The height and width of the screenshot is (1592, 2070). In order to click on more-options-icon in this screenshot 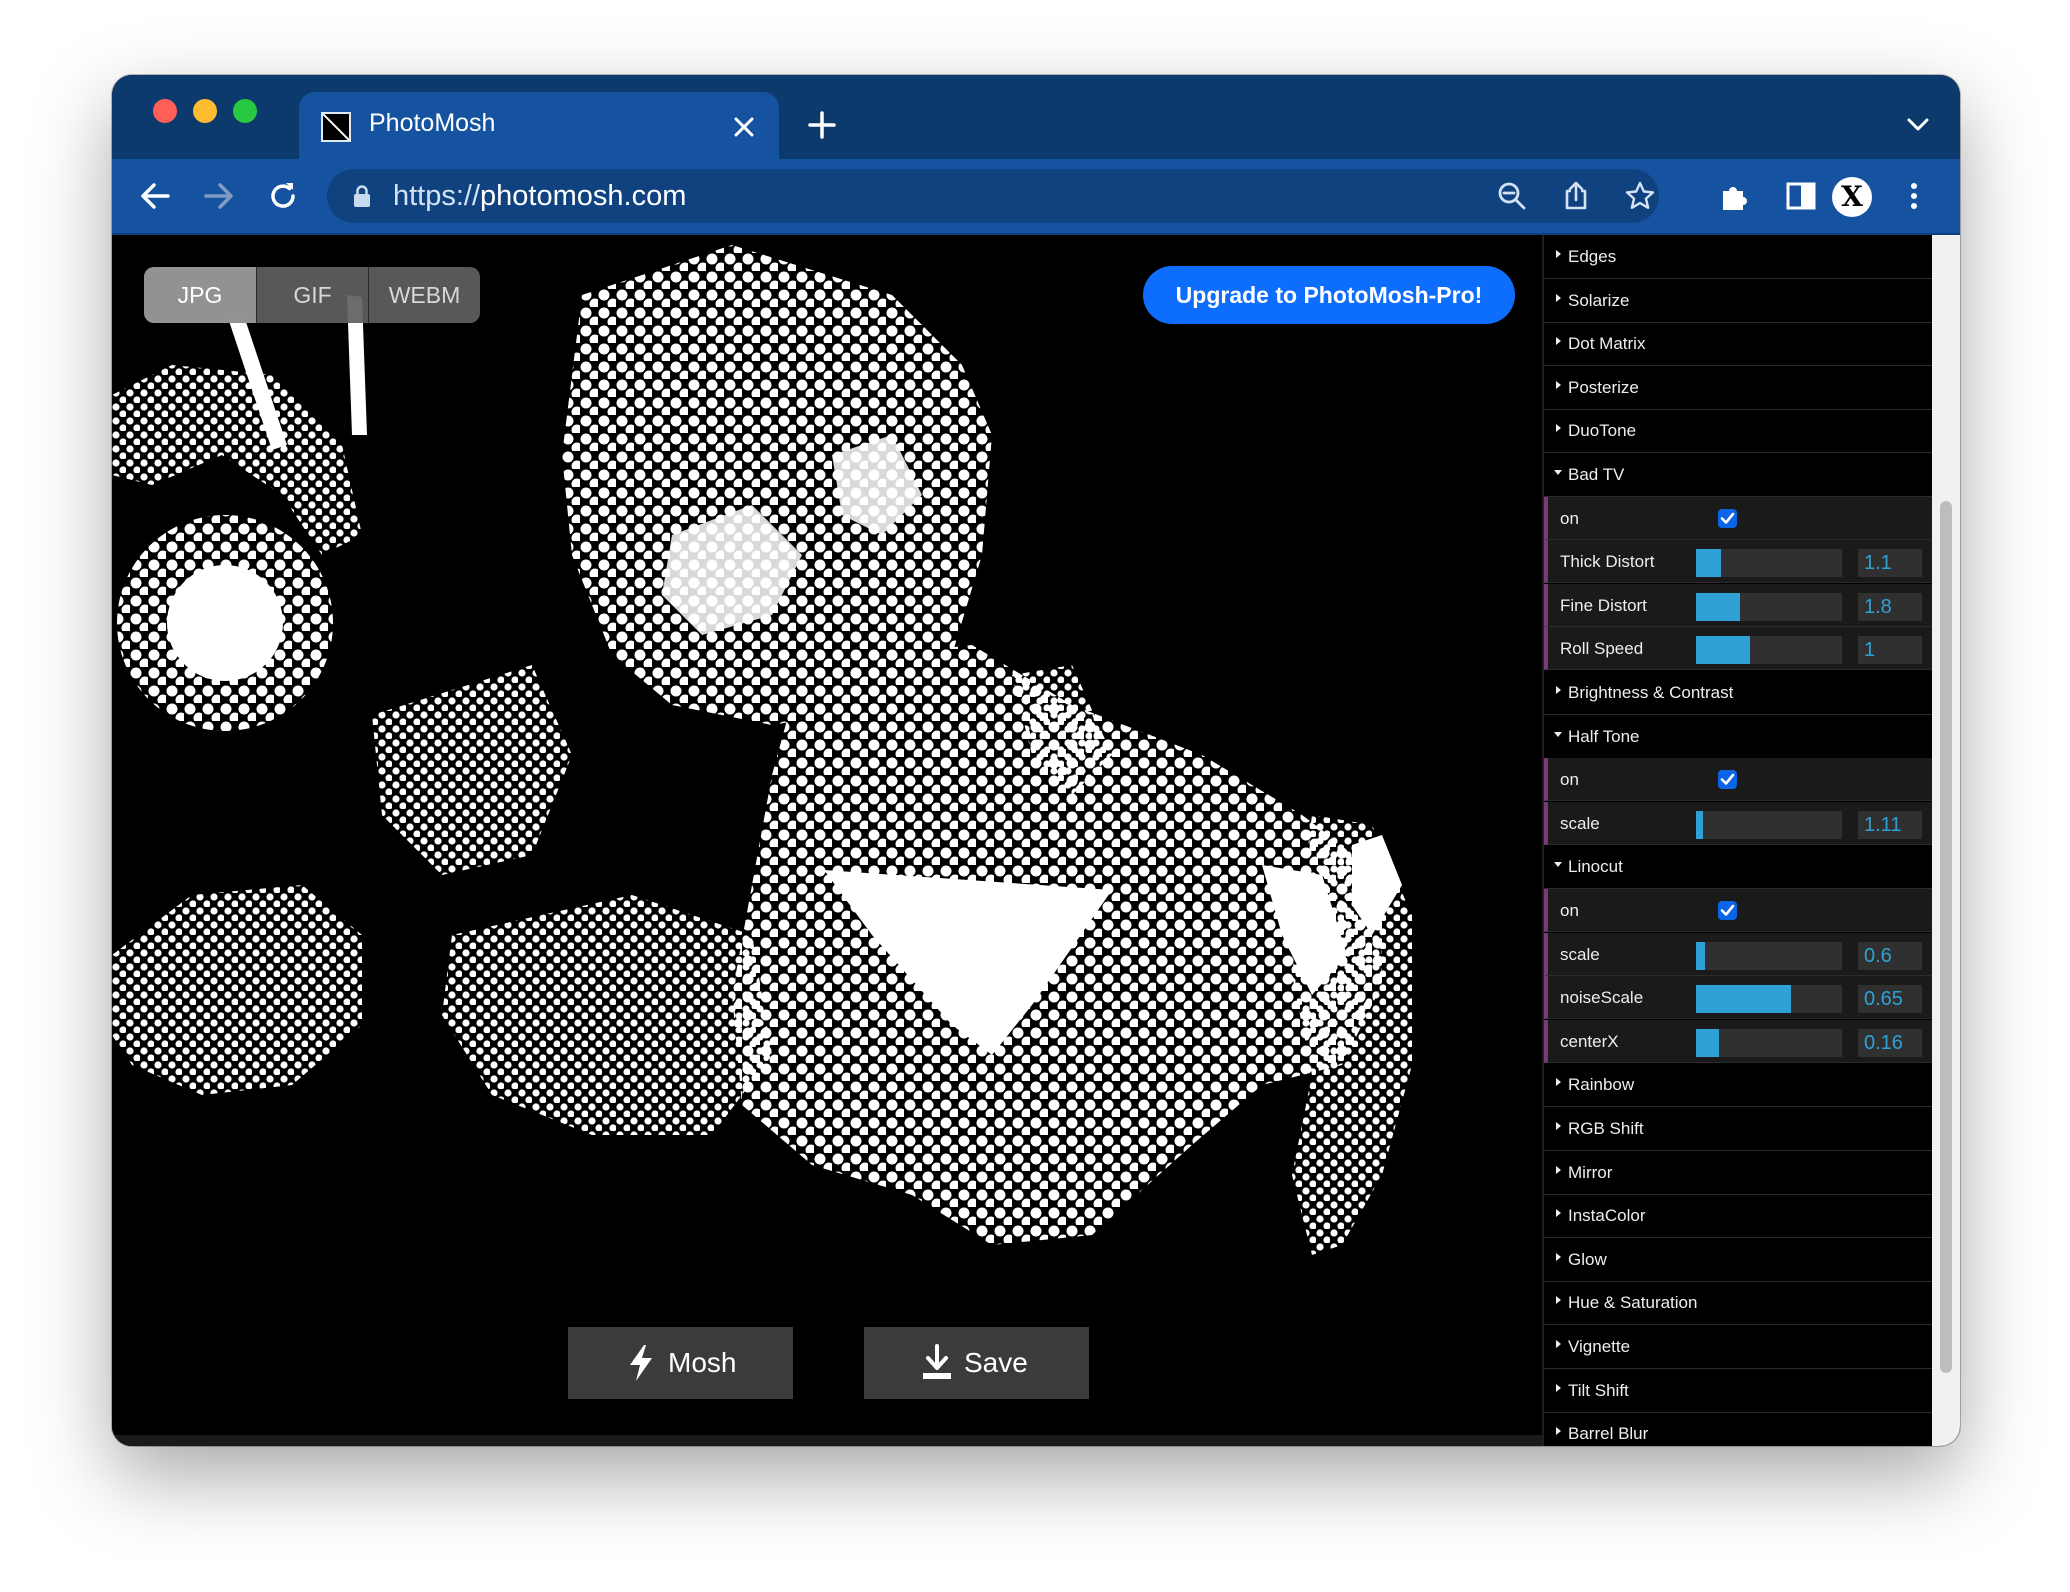, I will do `click(1914, 196)`.